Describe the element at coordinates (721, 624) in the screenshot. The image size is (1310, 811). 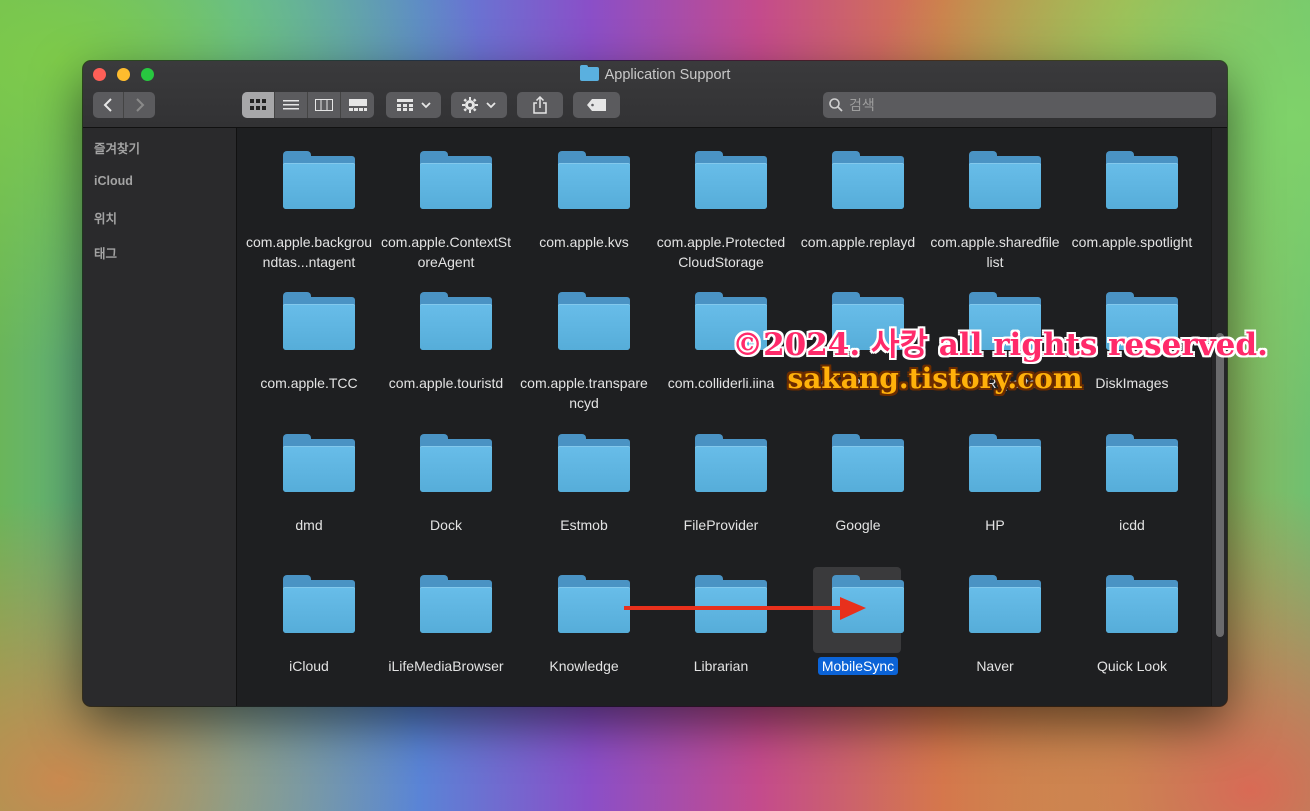
I see `folder-item: Librarian` at that location.